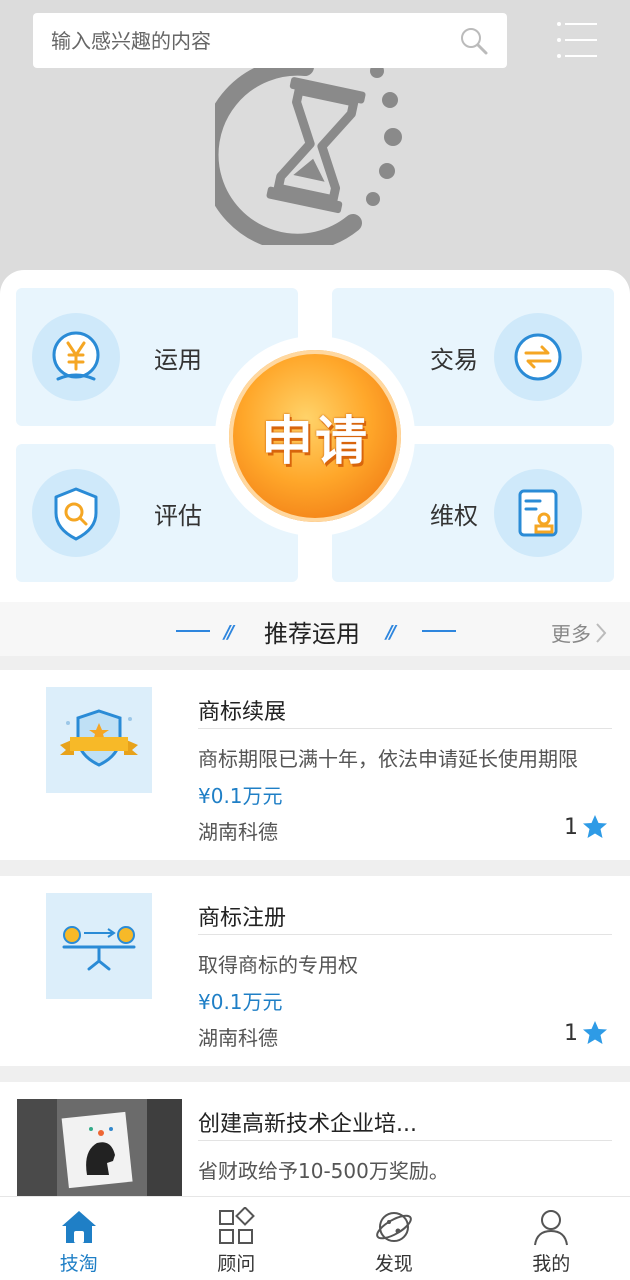 The width and height of the screenshot is (630, 1280). I want to click on service-protect-label: 维权, so click(454, 515).